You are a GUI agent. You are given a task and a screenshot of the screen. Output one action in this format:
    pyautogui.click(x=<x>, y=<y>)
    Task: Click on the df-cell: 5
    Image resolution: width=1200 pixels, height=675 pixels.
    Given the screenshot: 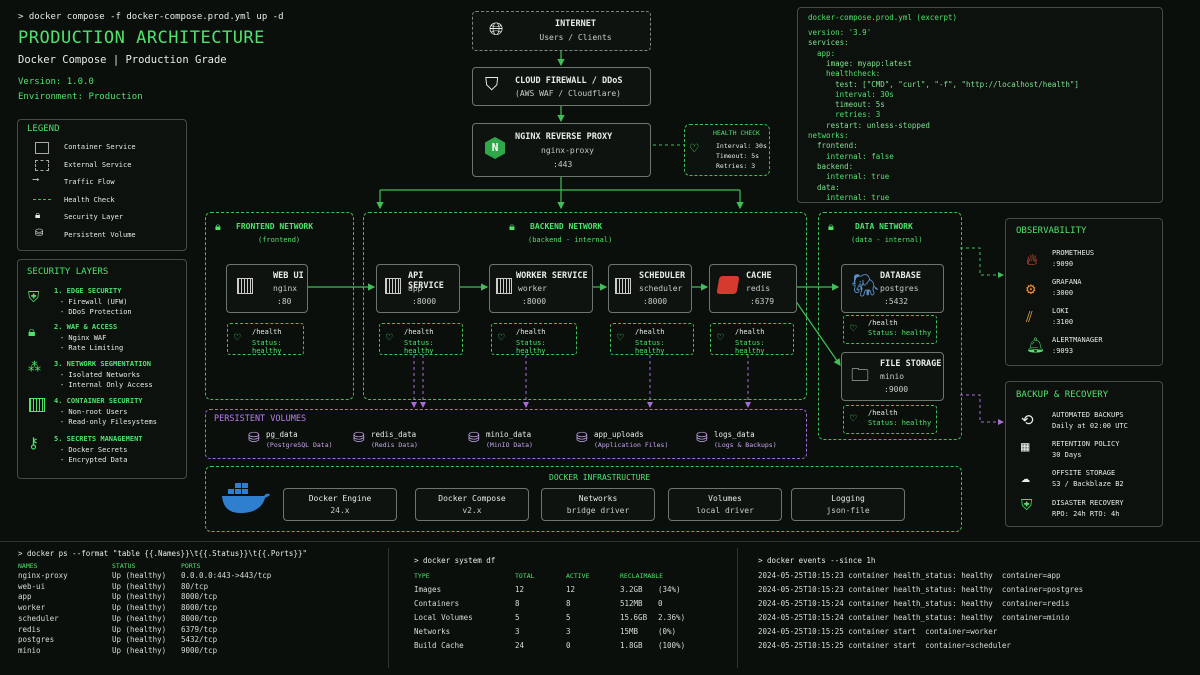 What is the action you would take?
    pyautogui.click(x=517, y=617)
    